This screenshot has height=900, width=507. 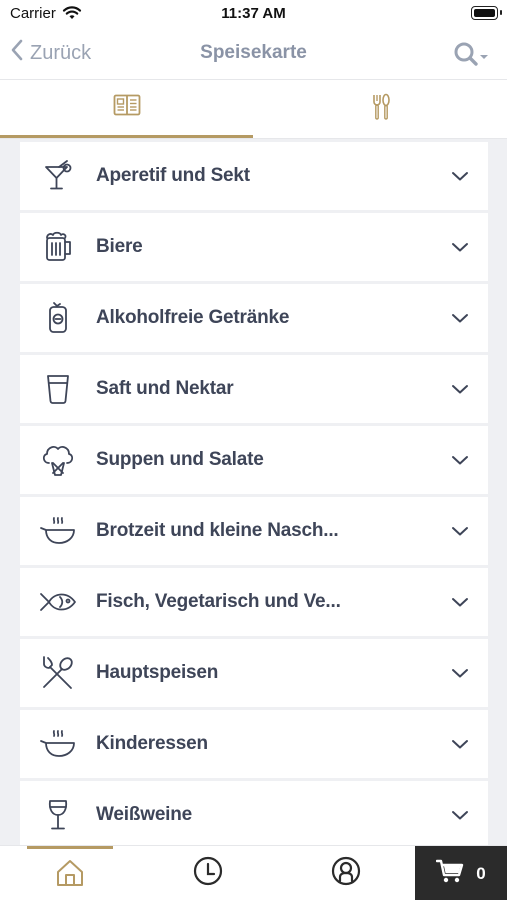 I want to click on category-label: Alkoholfreie Getränke, so click(x=193, y=317).